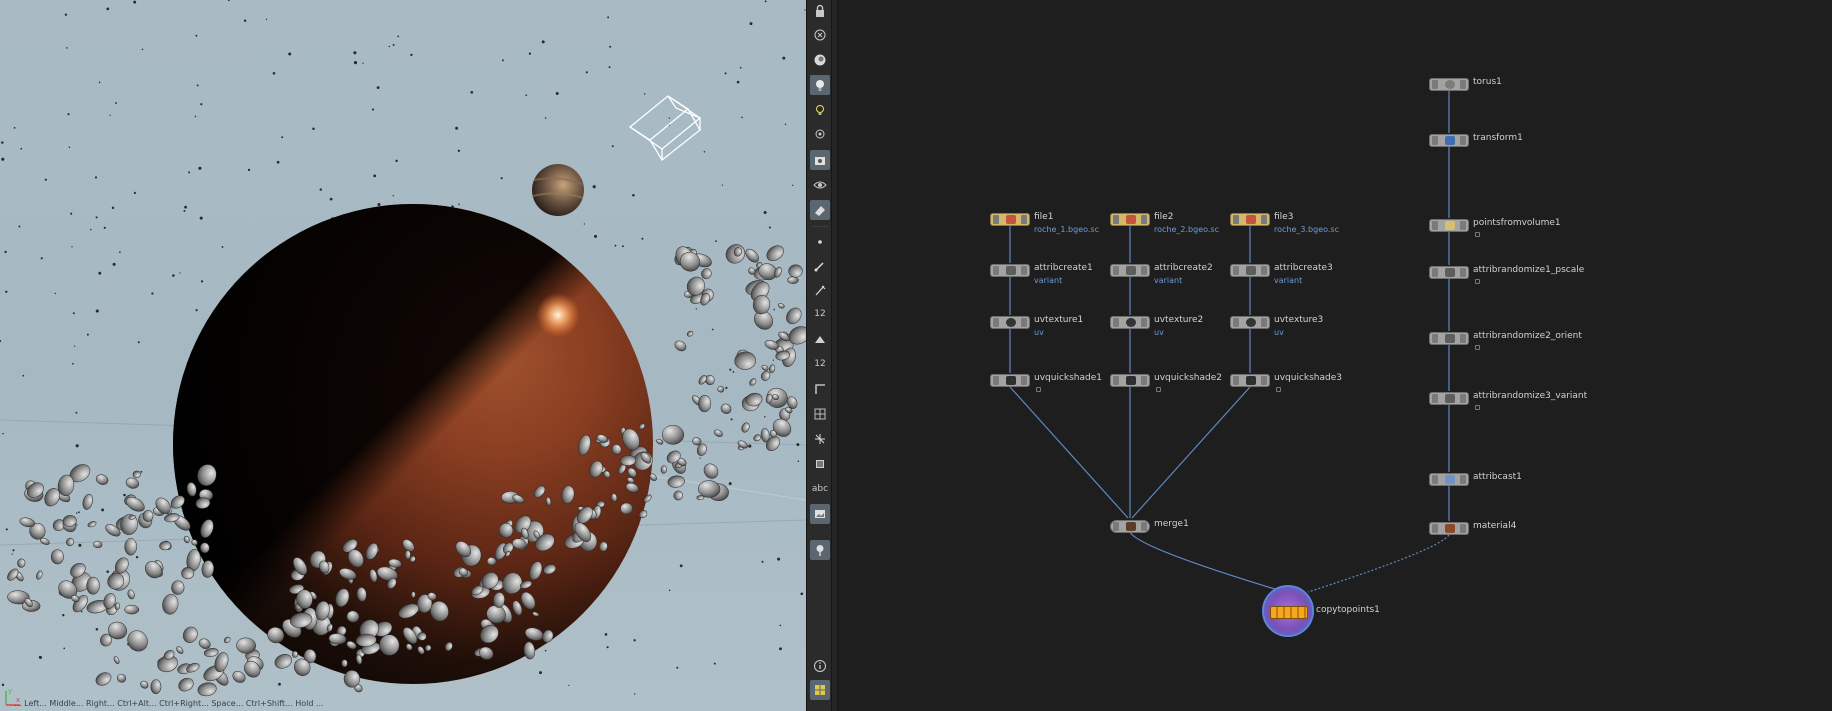 Image resolution: width=1832 pixels, height=711 pixels. I want to click on image-icon, so click(820, 514).